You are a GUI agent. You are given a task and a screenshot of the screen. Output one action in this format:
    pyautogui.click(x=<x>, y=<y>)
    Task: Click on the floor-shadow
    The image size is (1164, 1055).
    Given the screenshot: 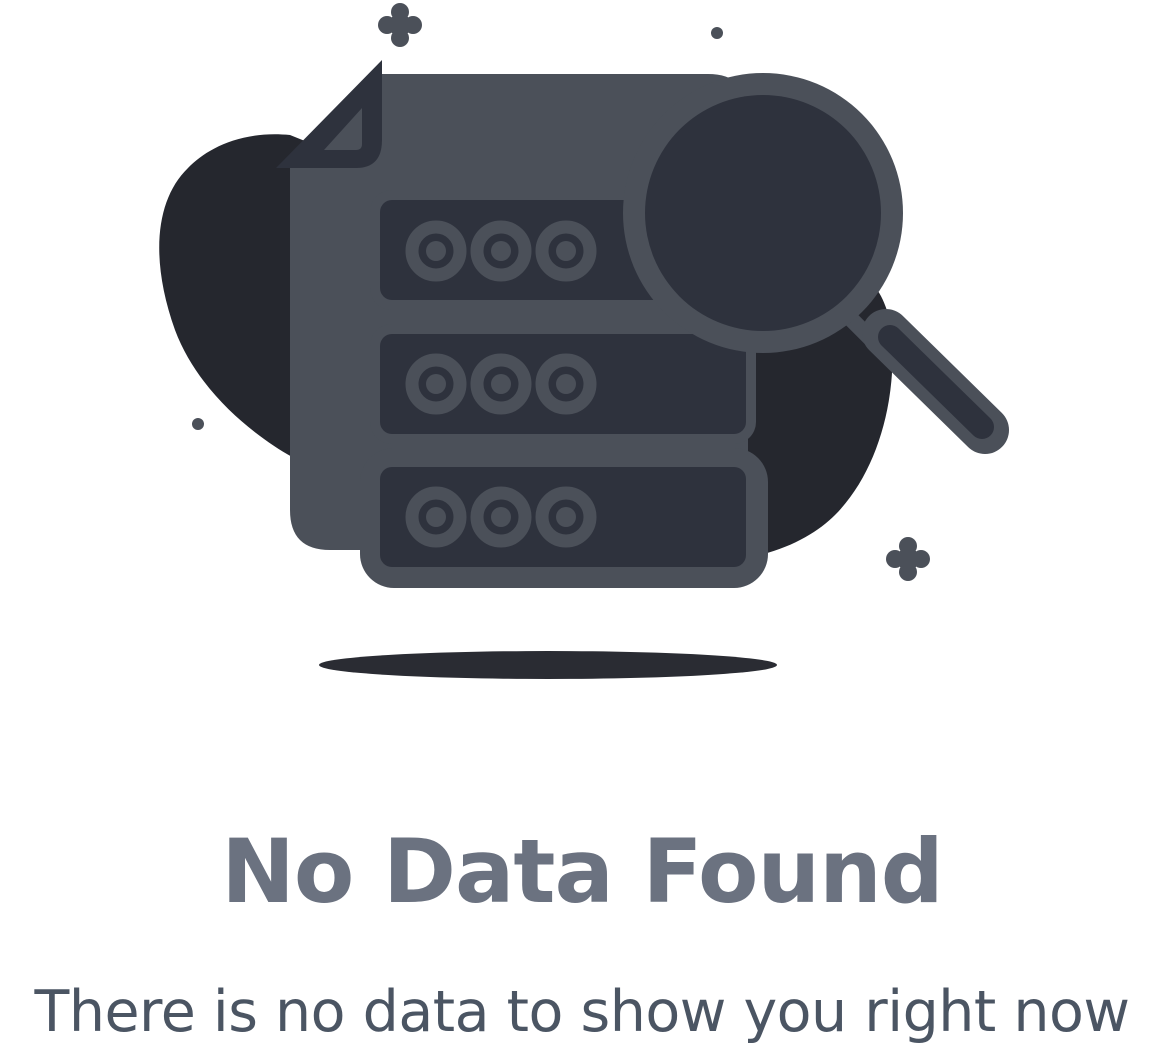 What is the action you would take?
    pyautogui.click(x=548, y=665)
    